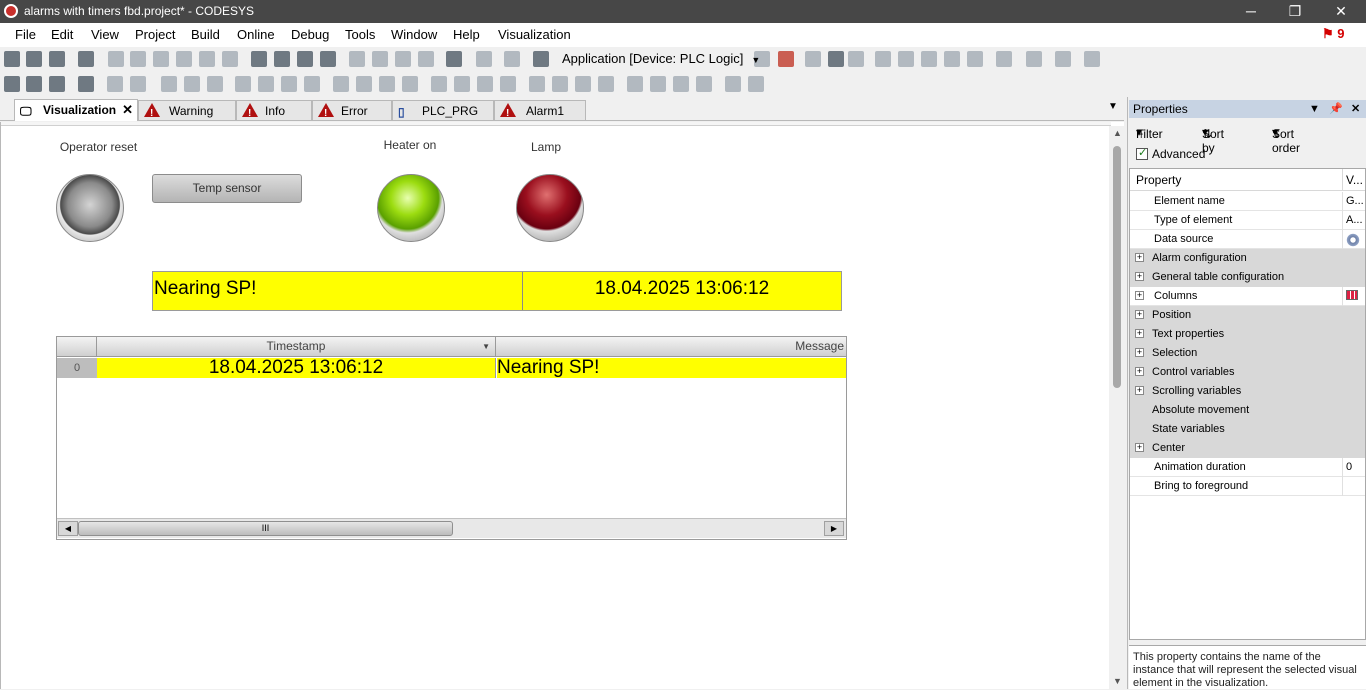 This screenshot has height=690, width=1366. I want to click on insert-element-icon, so click(484, 59).